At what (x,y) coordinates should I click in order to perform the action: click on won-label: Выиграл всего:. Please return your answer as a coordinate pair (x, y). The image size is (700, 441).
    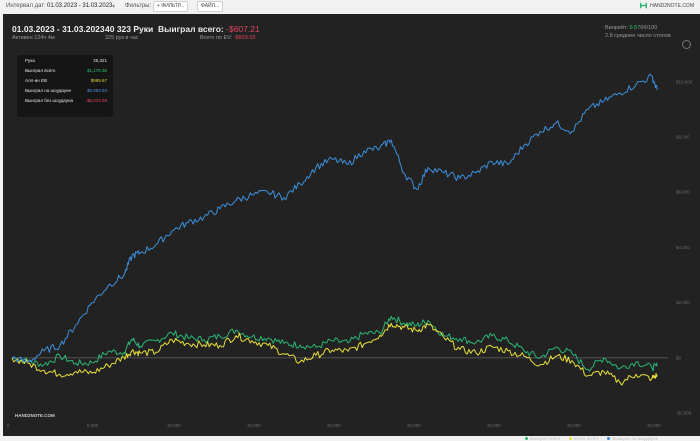
    Looking at the image, I should click on (191, 29).